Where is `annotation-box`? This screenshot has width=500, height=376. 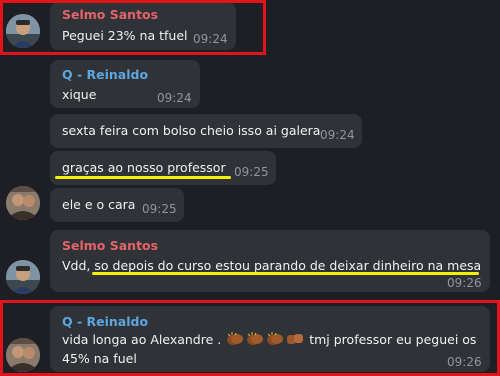
annotation-box is located at coordinates (133, 27).